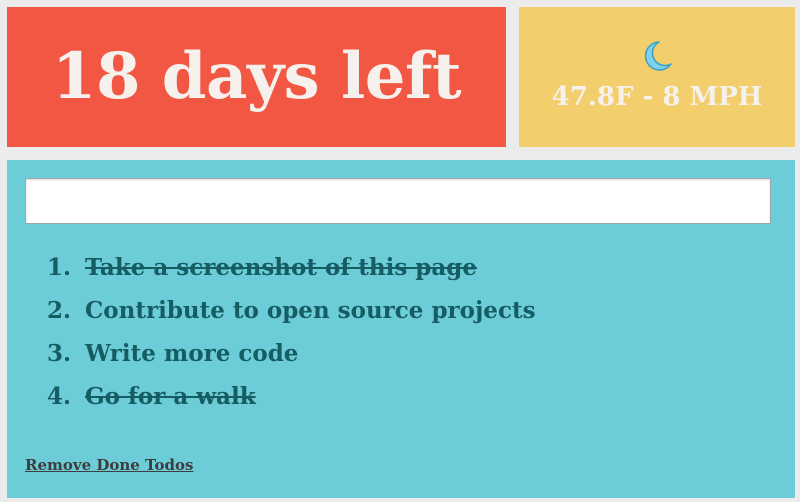  I want to click on remove-done-todos-link: Remove Done Todos, so click(109, 465).